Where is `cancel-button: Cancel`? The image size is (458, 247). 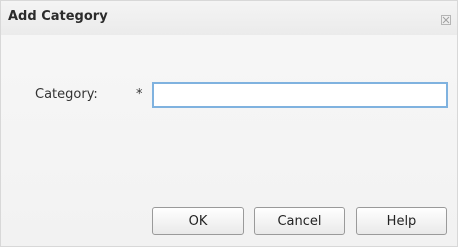 cancel-button: Cancel is located at coordinates (299, 221).